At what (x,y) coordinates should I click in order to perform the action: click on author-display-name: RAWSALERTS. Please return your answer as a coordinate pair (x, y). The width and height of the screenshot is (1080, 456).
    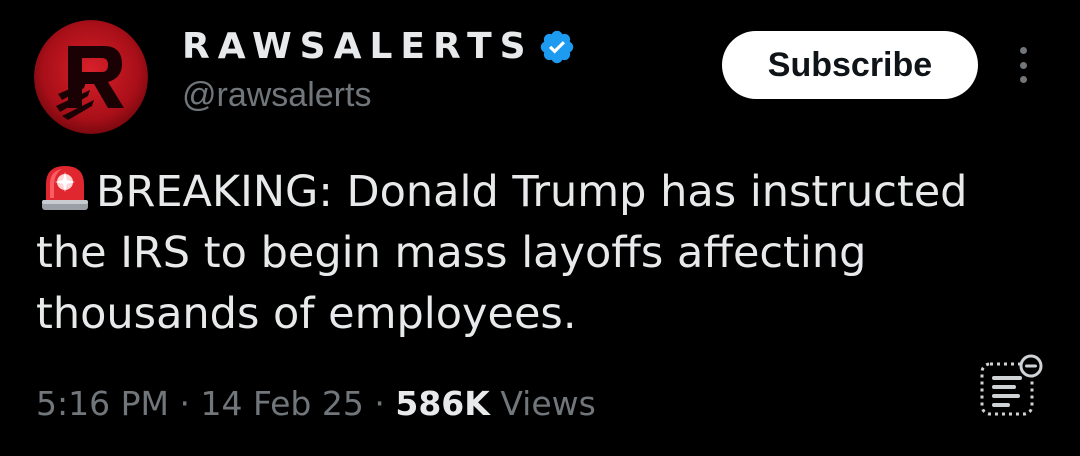
    Looking at the image, I should click on (379, 47).